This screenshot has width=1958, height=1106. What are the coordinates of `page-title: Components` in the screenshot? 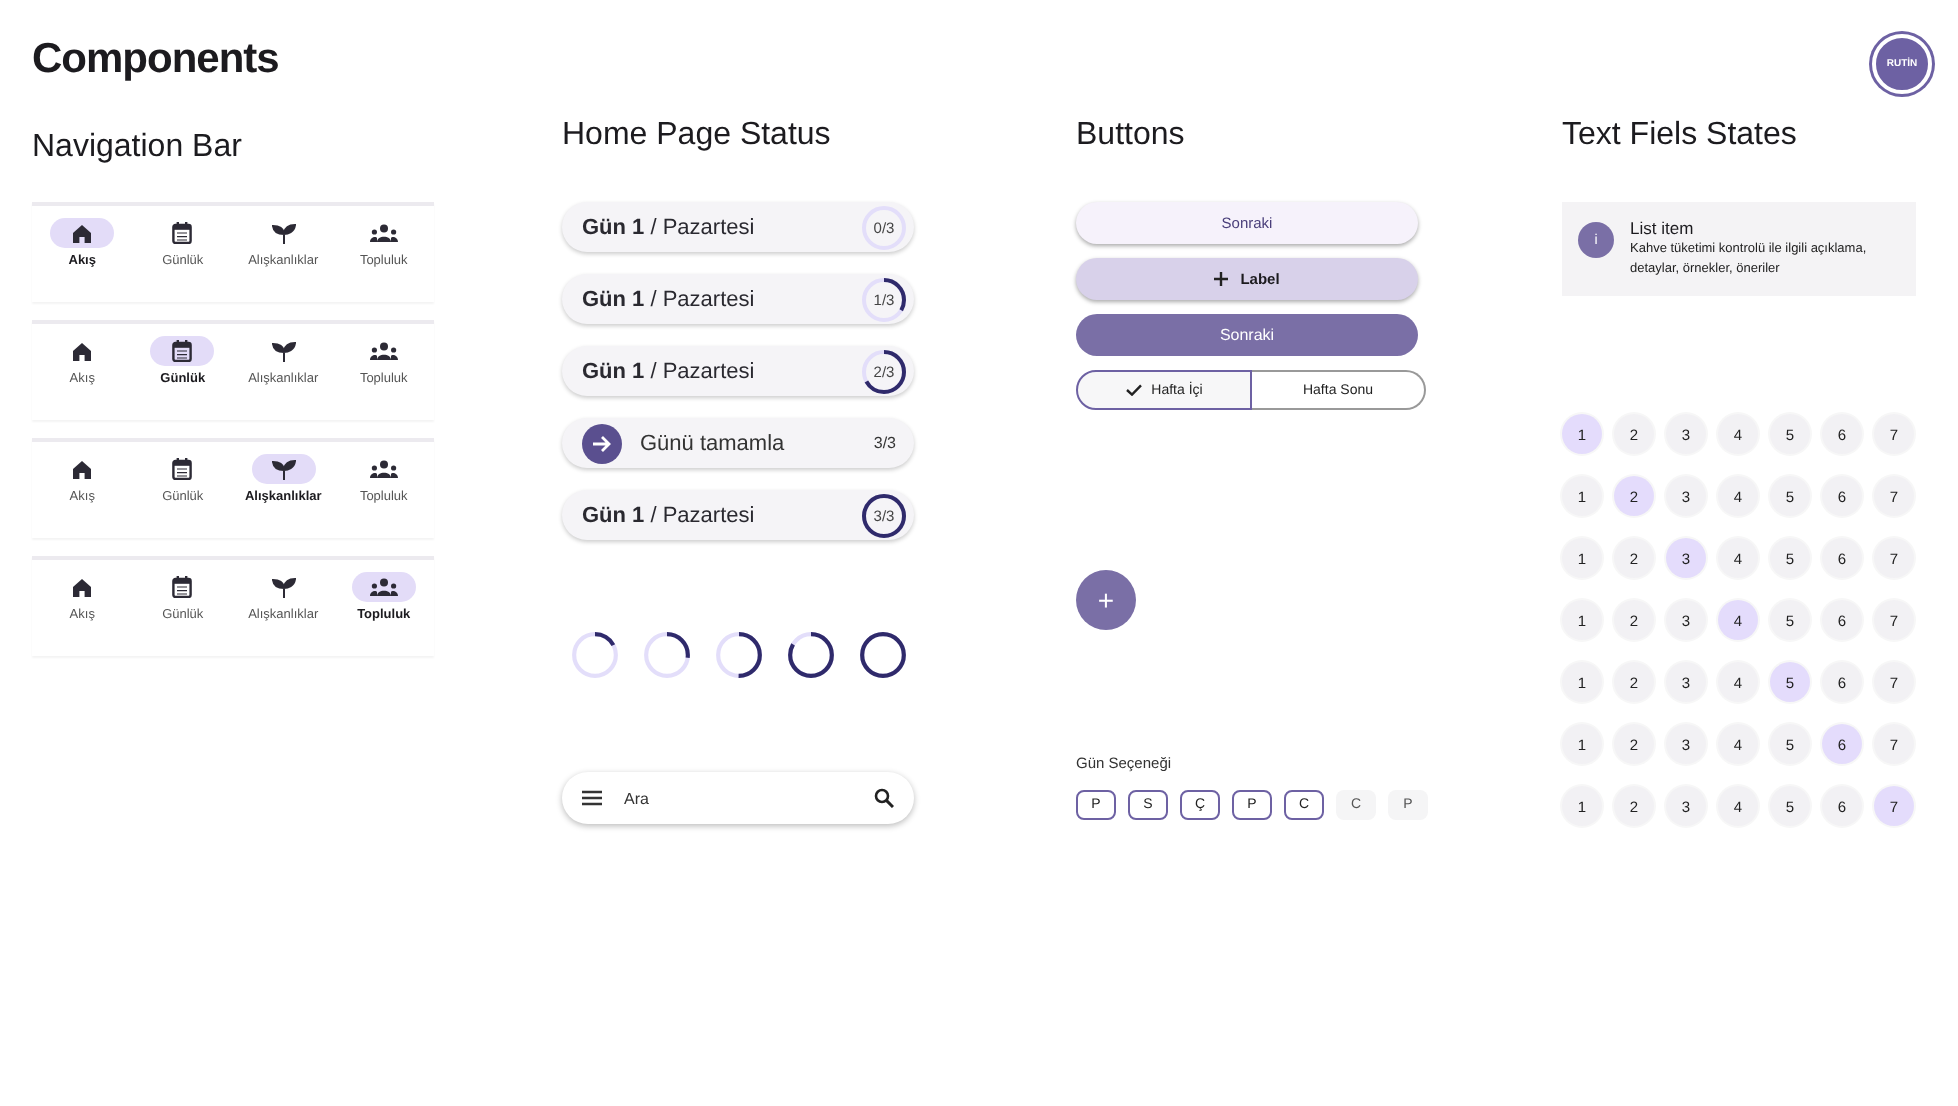 It's located at (155, 60).